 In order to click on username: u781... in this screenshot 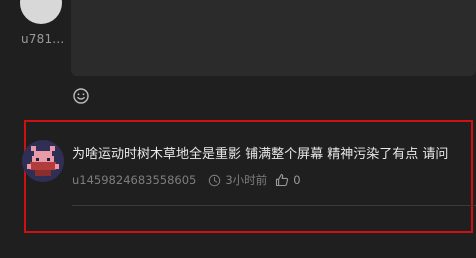, I will do `click(42, 39)`.